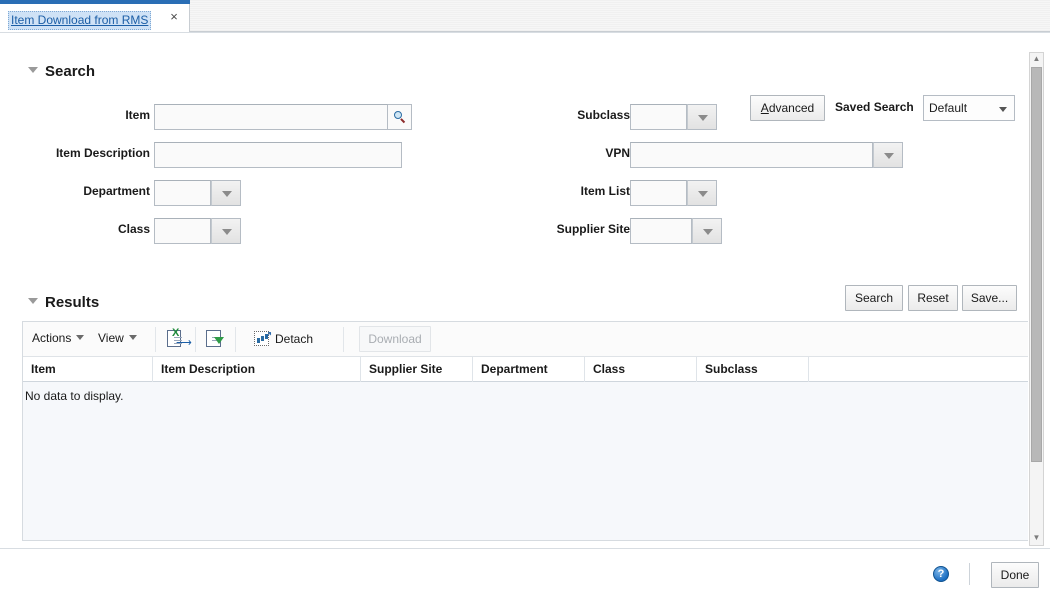  I want to click on class-label: Class, so click(133, 229).